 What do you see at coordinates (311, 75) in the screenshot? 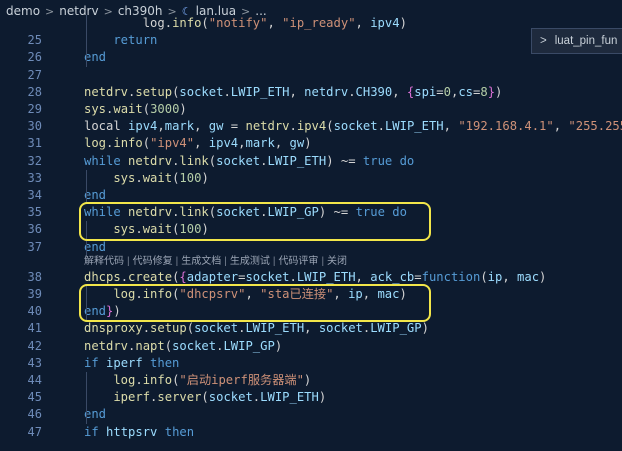
I see `code-line: 27` at bounding box center [311, 75].